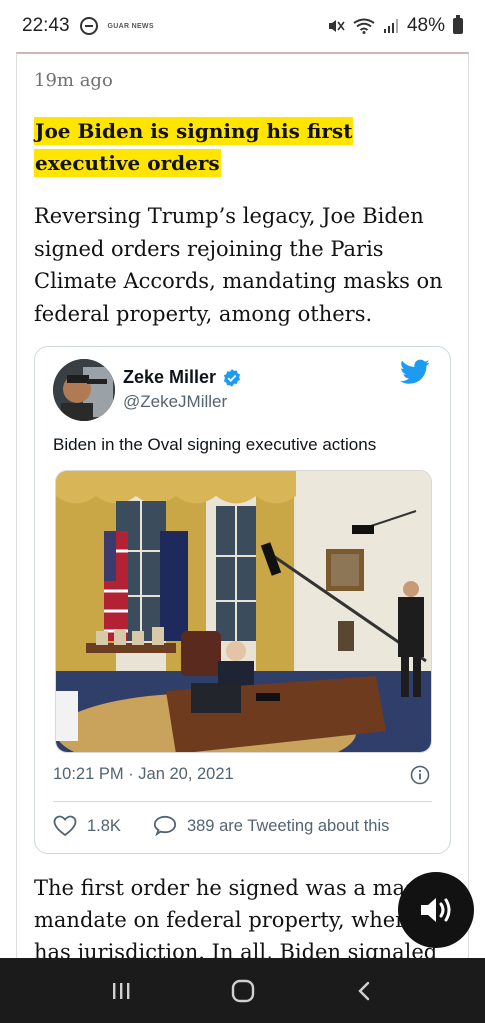 The height and width of the screenshot is (1023, 485). I want to click on tweet-actions: 1.8K 389 are Tweeting about this, so click(221, 826).